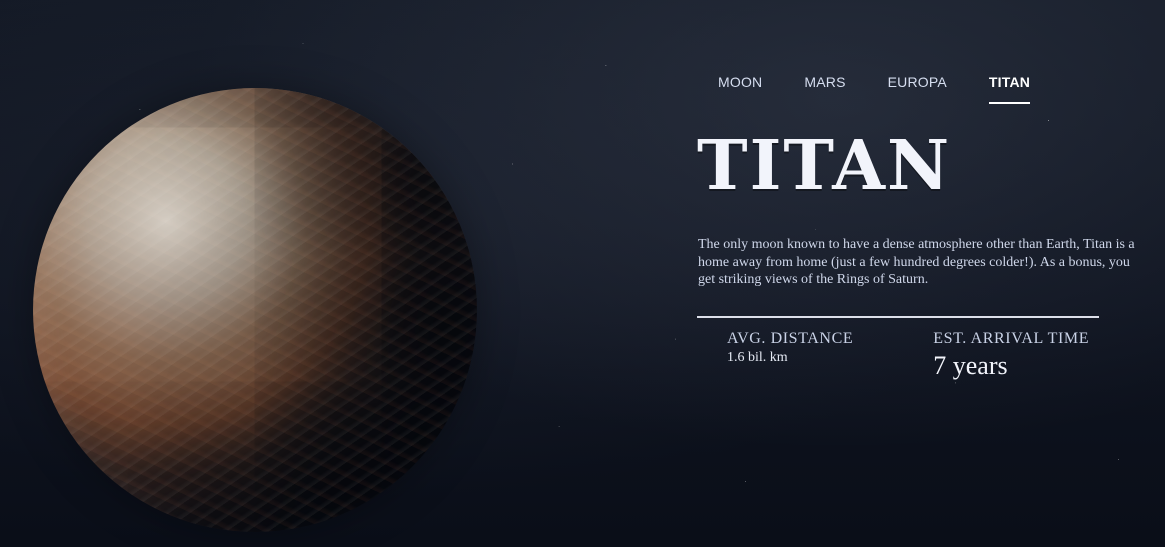 This screenshot has width=1165, height=547. I want to click on avg-distance-stat: AVG. DISTANCE 1.6 bil. km, so click(790, 354).